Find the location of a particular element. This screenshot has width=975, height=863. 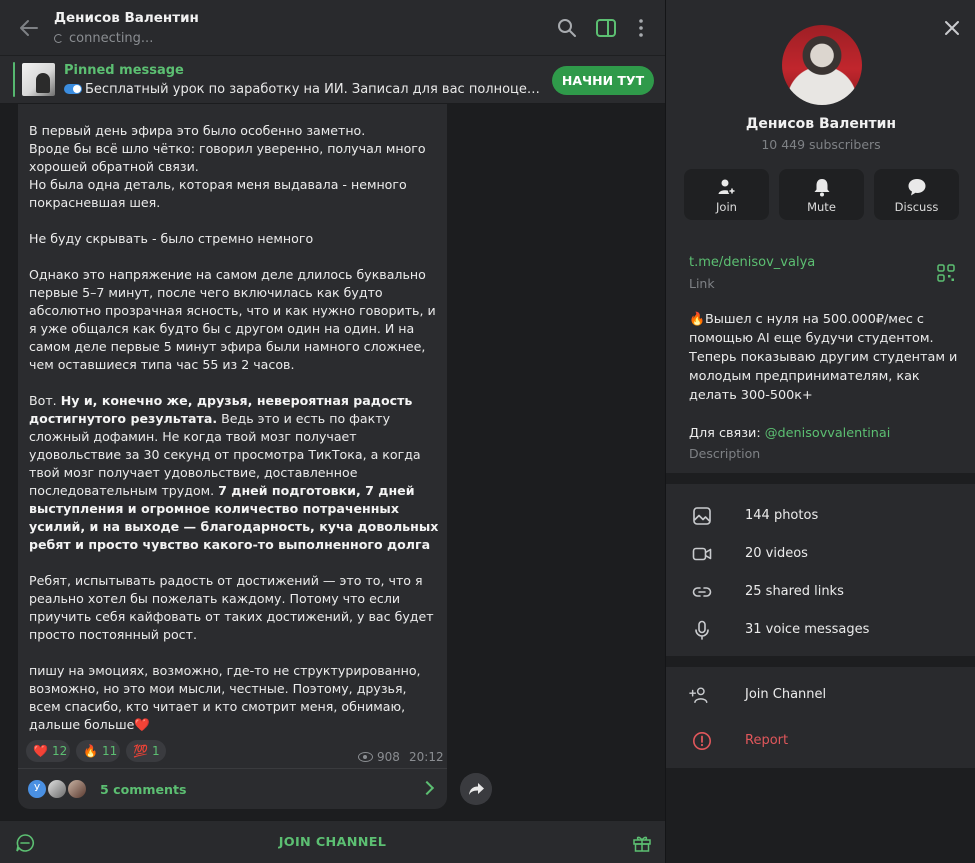

chat-bubble-icon is located at coordinates (917, 187).